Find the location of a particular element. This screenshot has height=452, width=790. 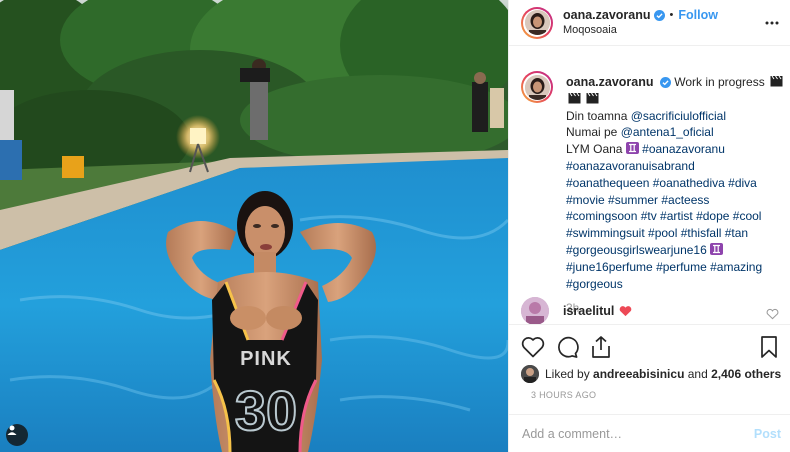

action-bar is located at coordinates (649, 346).